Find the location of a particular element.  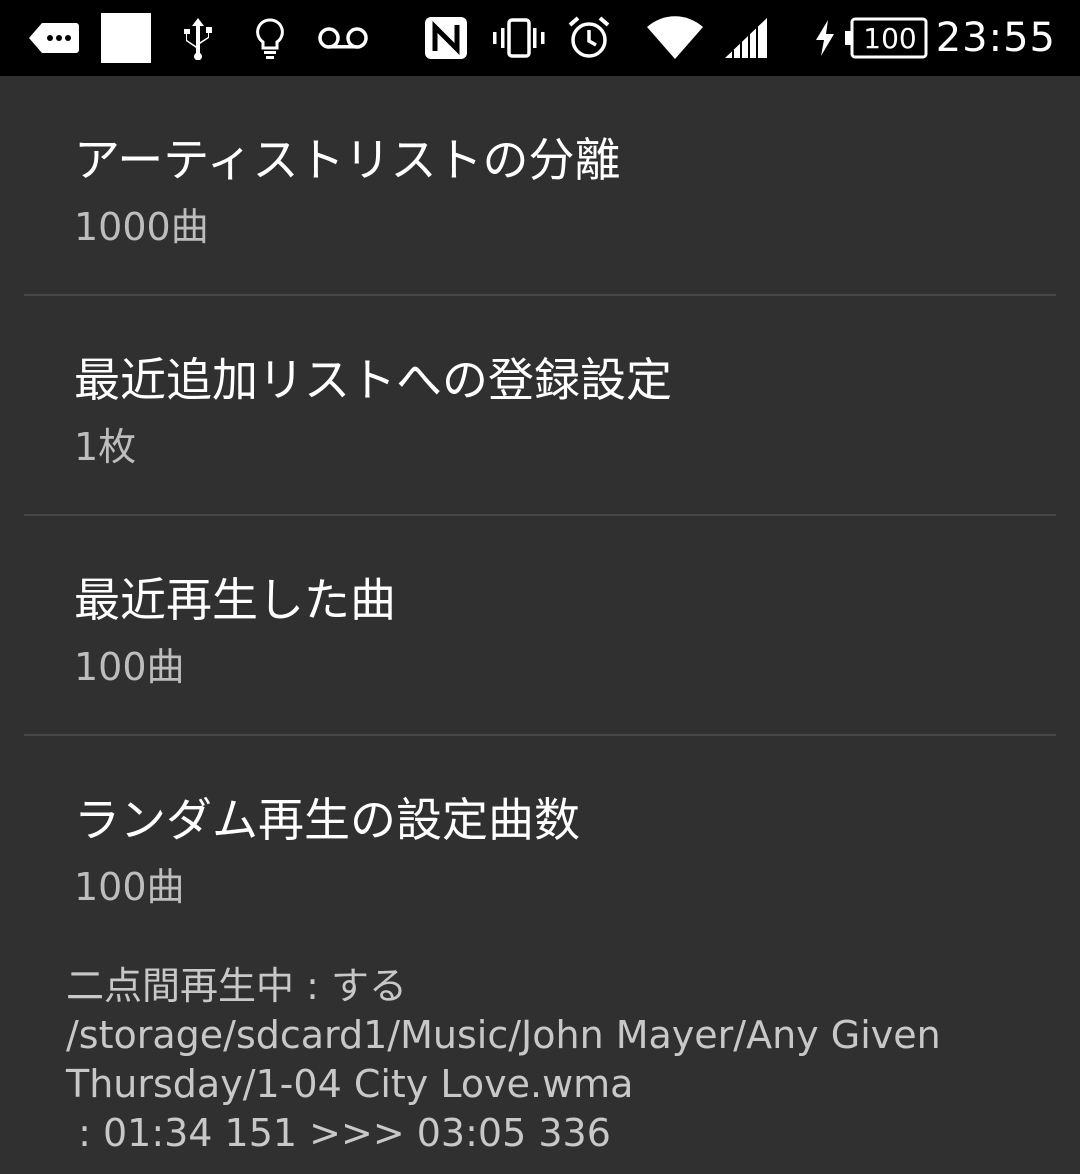

voicemail-icon is located at coordinates (343, 38).